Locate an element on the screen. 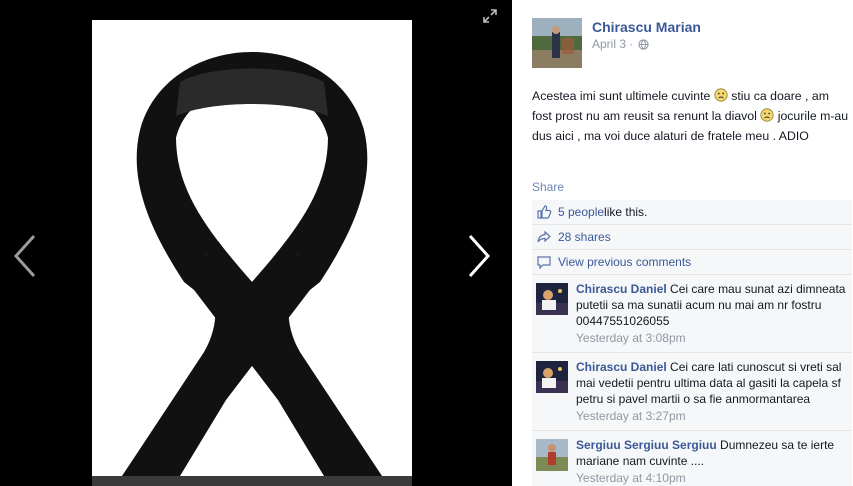  photo-bottom-bar is located at coordinates (252, 481).